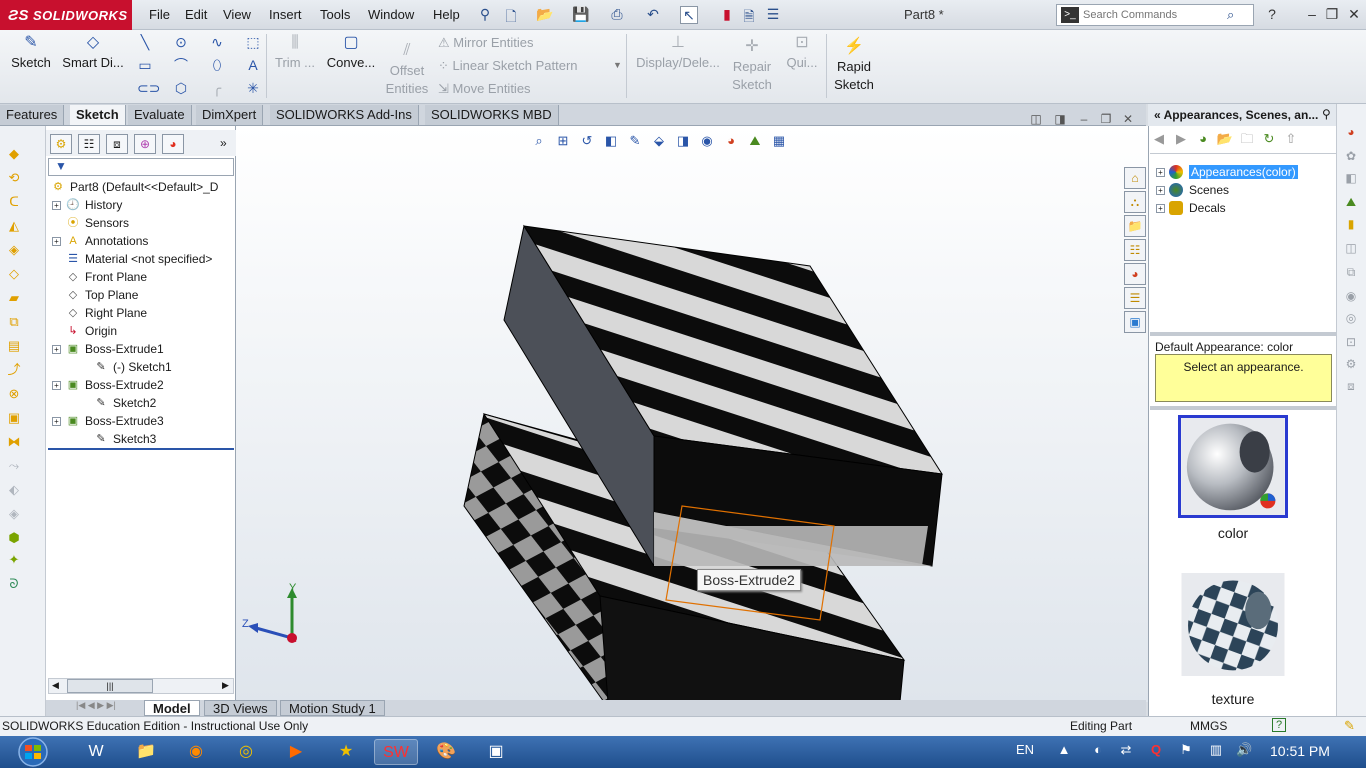 The height and width of the screenshot is (768, 1366). I want to click on appearance-thumb-color, so click(1233, 466).